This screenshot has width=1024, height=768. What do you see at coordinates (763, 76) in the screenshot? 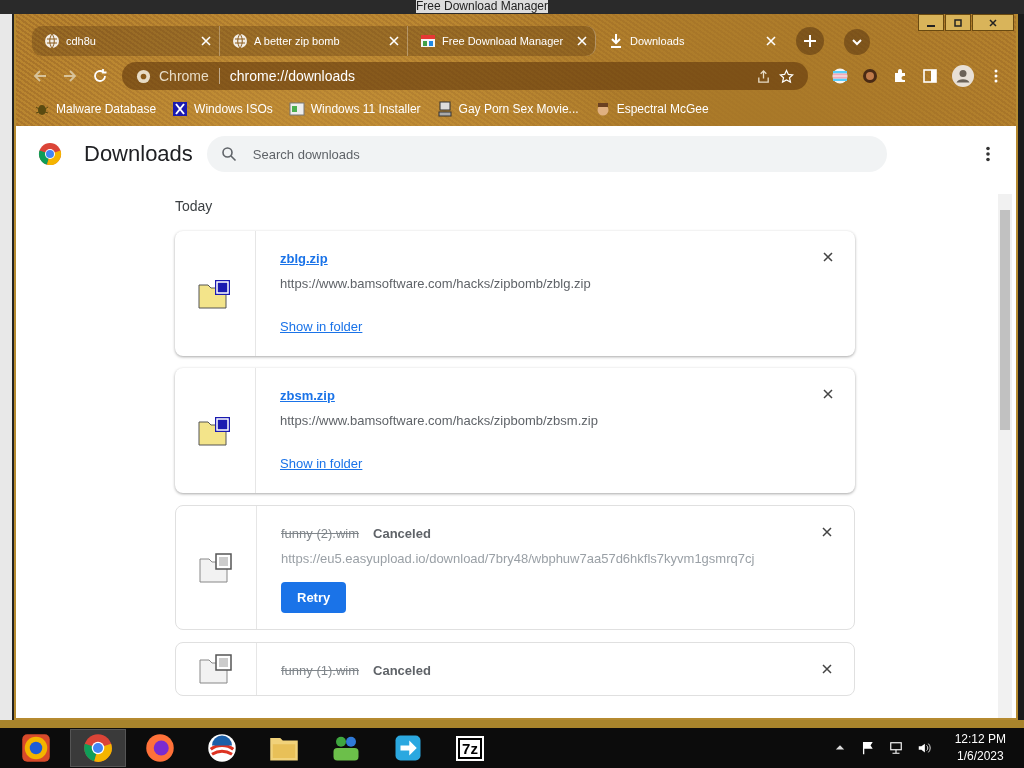
I see `share-icon` at bounding box center [763, 76].